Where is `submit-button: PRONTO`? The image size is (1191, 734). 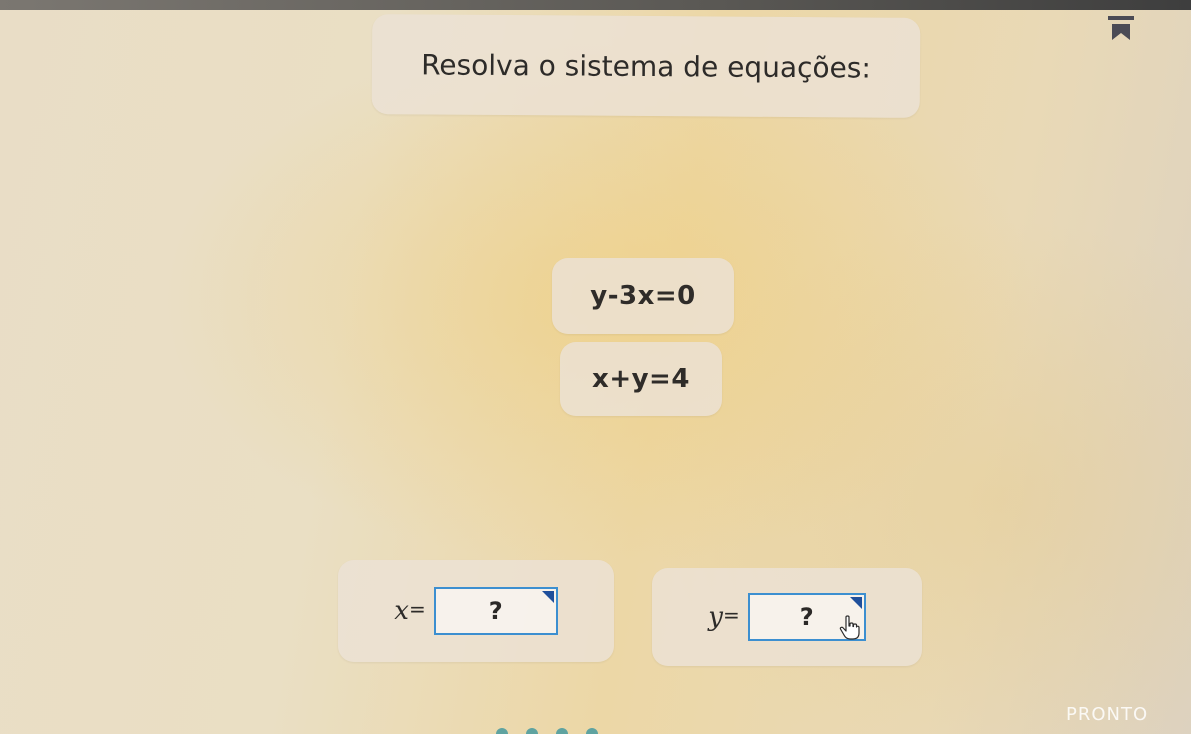
submit-button: PRONTO is located at coordinates (1107, 714).